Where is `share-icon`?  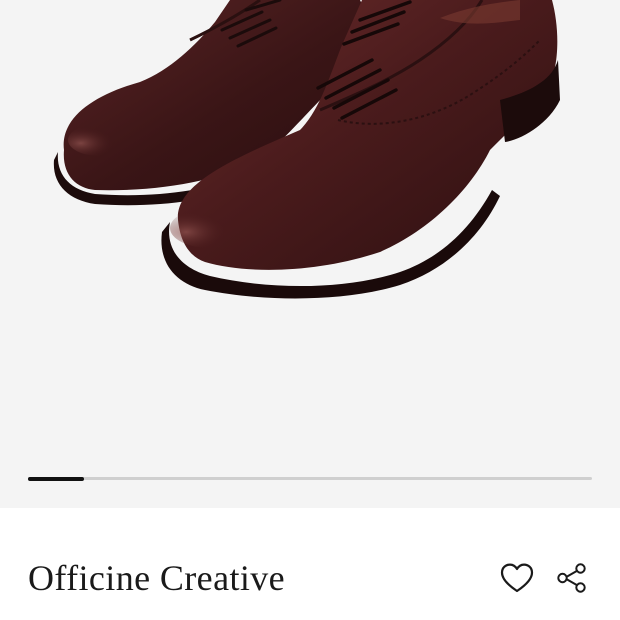
share-icon is located at coordinates (571, 578).